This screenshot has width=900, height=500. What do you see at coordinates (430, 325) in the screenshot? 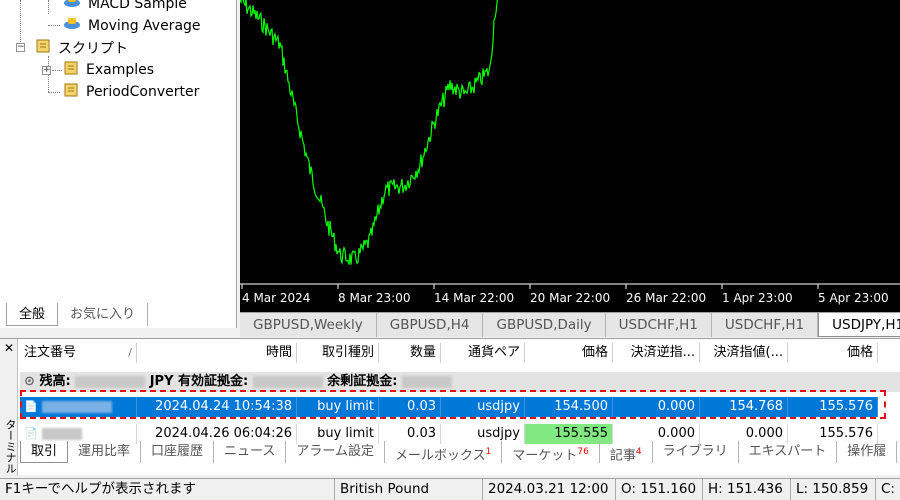
I see `tab-gbpusd-h4: GBPUSD,H4` at bounding box center [430, 325].